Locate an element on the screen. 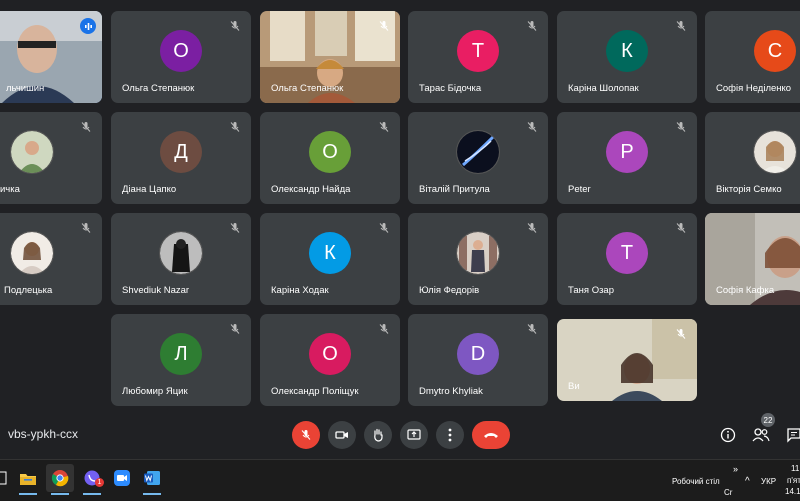 The image size is (800, 501). participant-name: Олександр Поліщук is located at coordinates (315, 391).